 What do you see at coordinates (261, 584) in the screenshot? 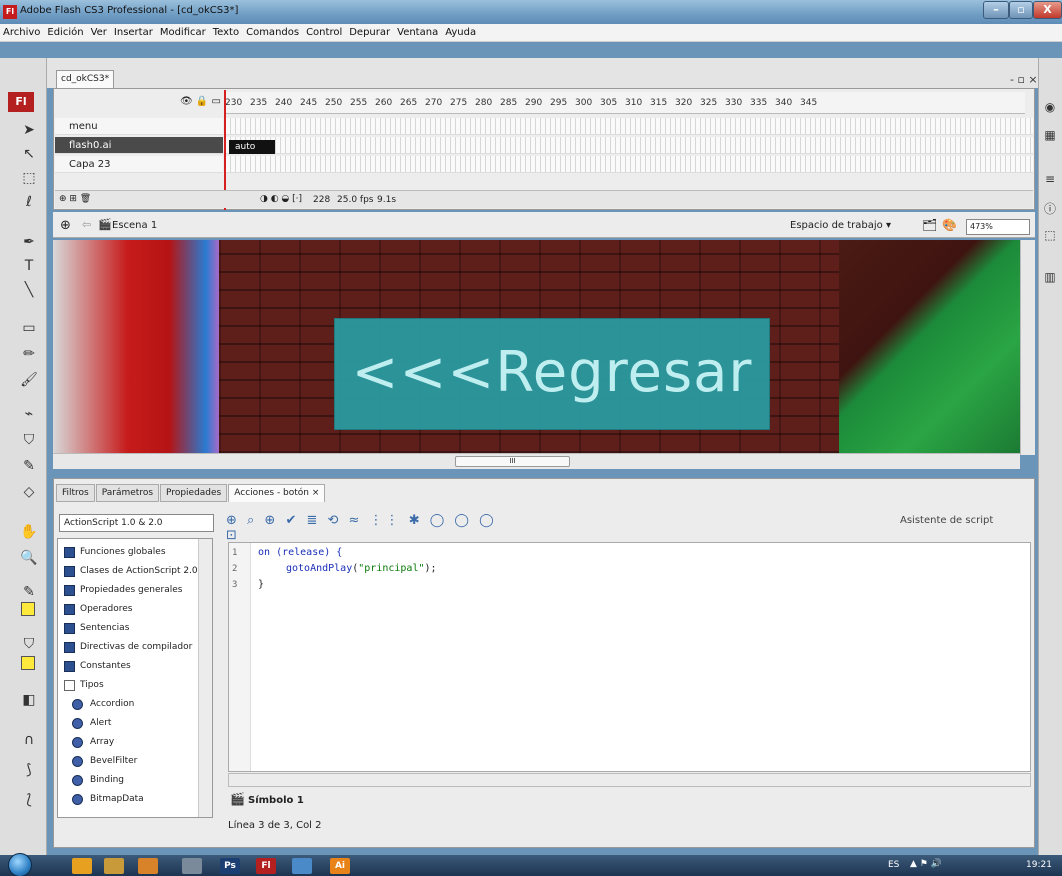
I see `code-line-3: }` at bounding box center [261, 584].